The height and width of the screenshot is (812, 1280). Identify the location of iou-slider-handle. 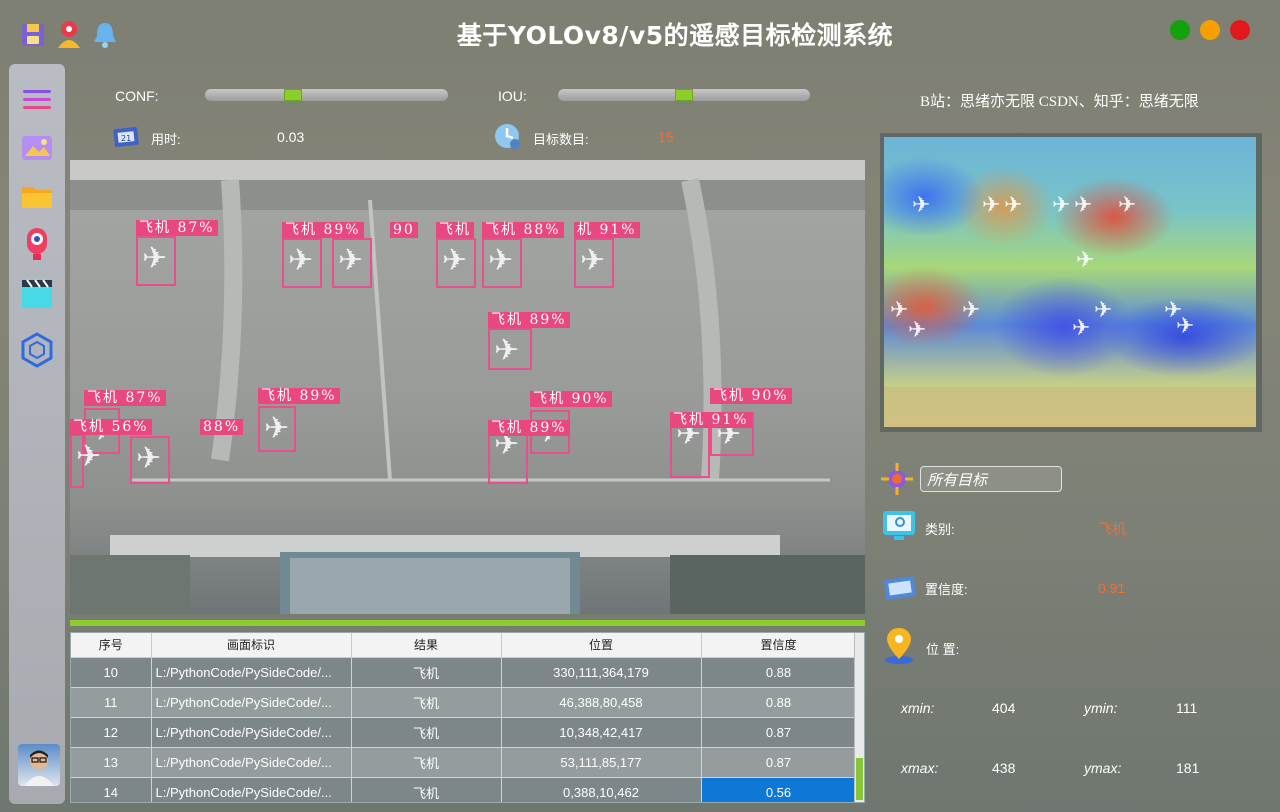
(684, 95).